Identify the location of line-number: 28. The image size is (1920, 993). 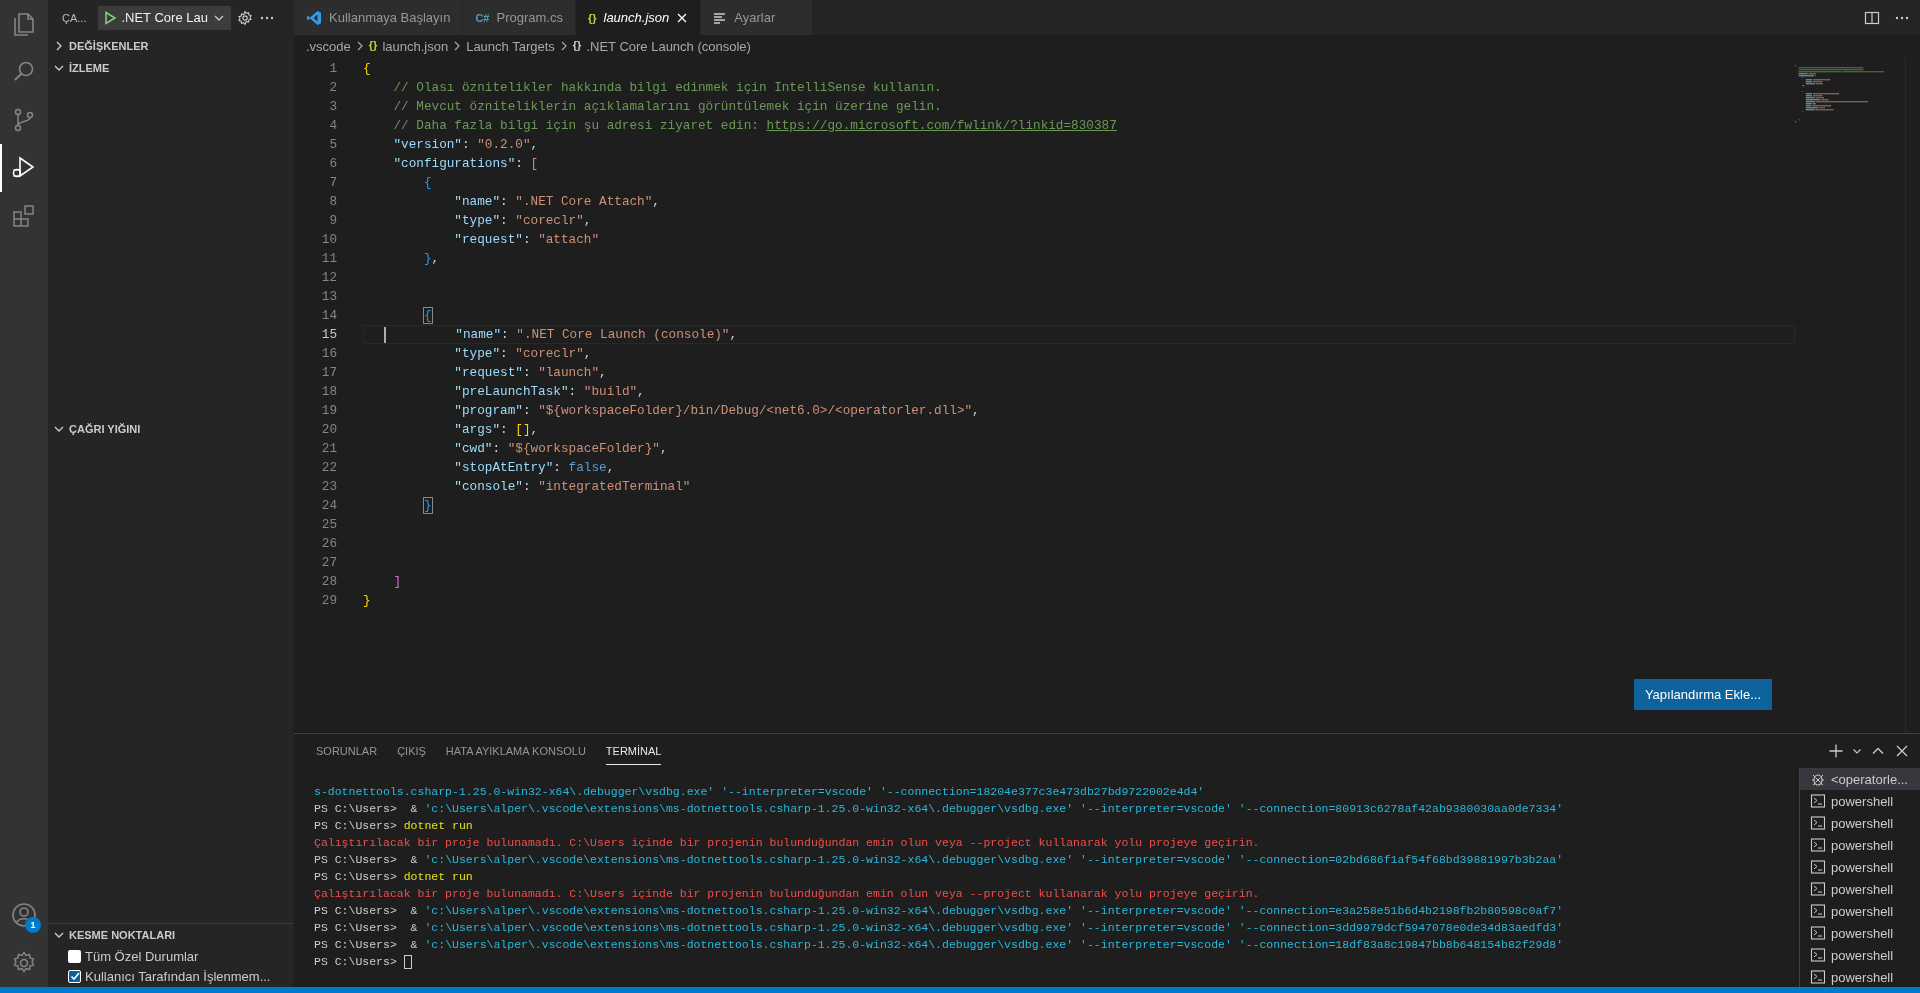
(329, 582).